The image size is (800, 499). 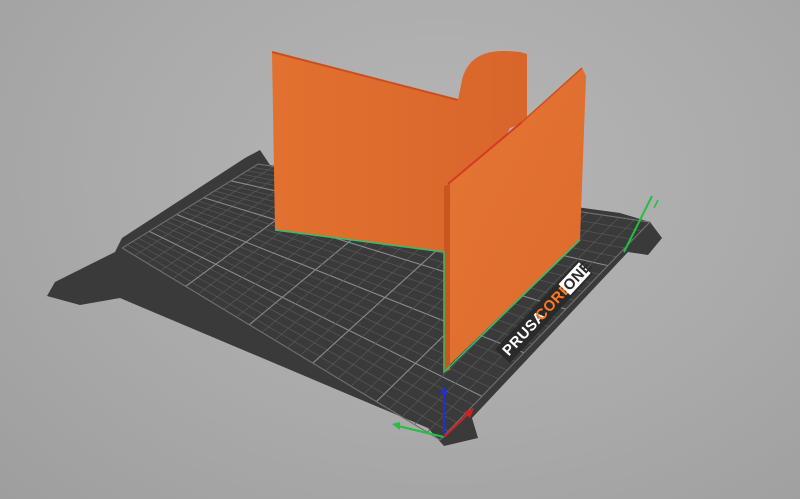 What do you see at coordinates (396, 426) in the screenshot?
I see `y-axis-arrow` at bounding box center [396, 426].